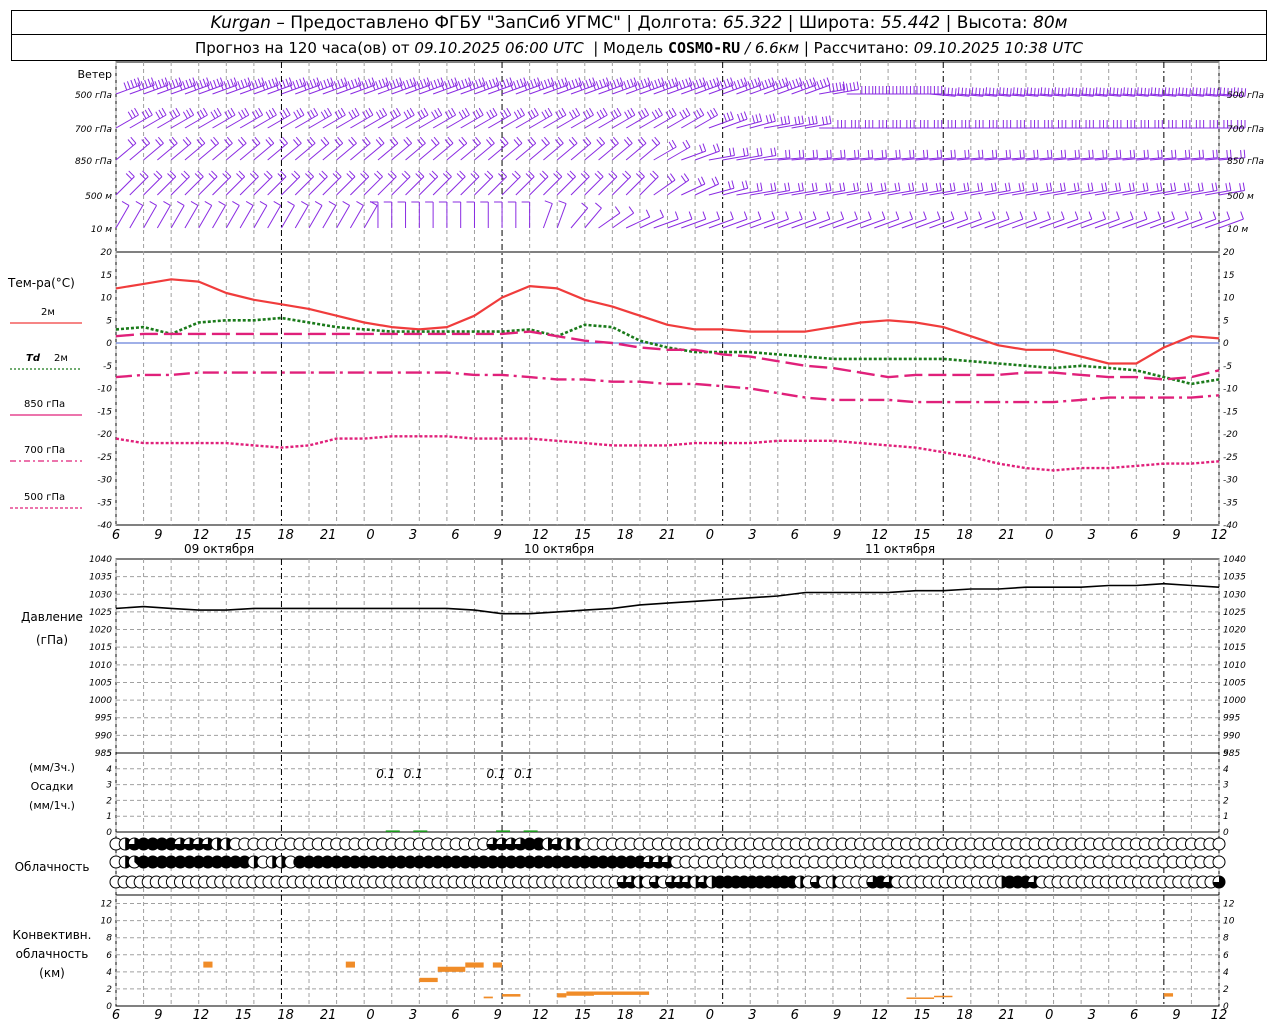  What do you see at coordinates (100, 683) in the screenshot?
I see `y-tick-label: 1005` at bounding box center [100, 683].